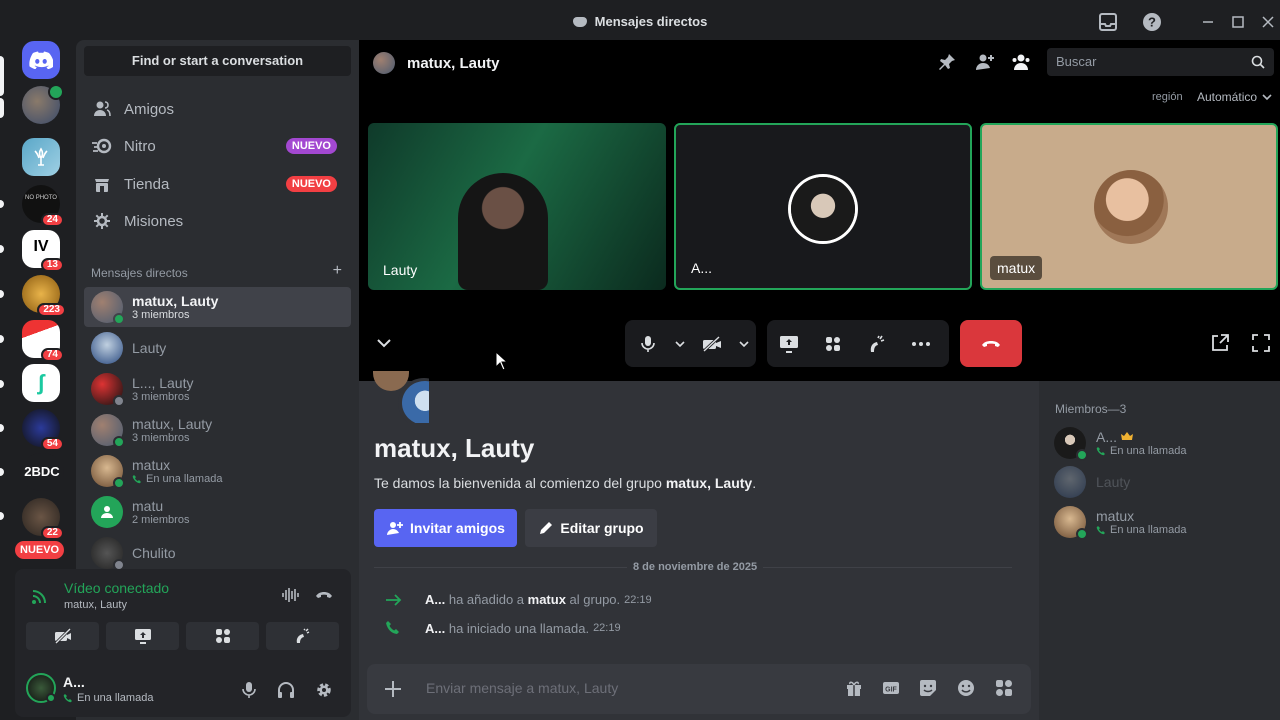  What do you see at coordinates (1004, 688) in the screenshot?
I see `apps-icon` at bounding box center [1004, 688].